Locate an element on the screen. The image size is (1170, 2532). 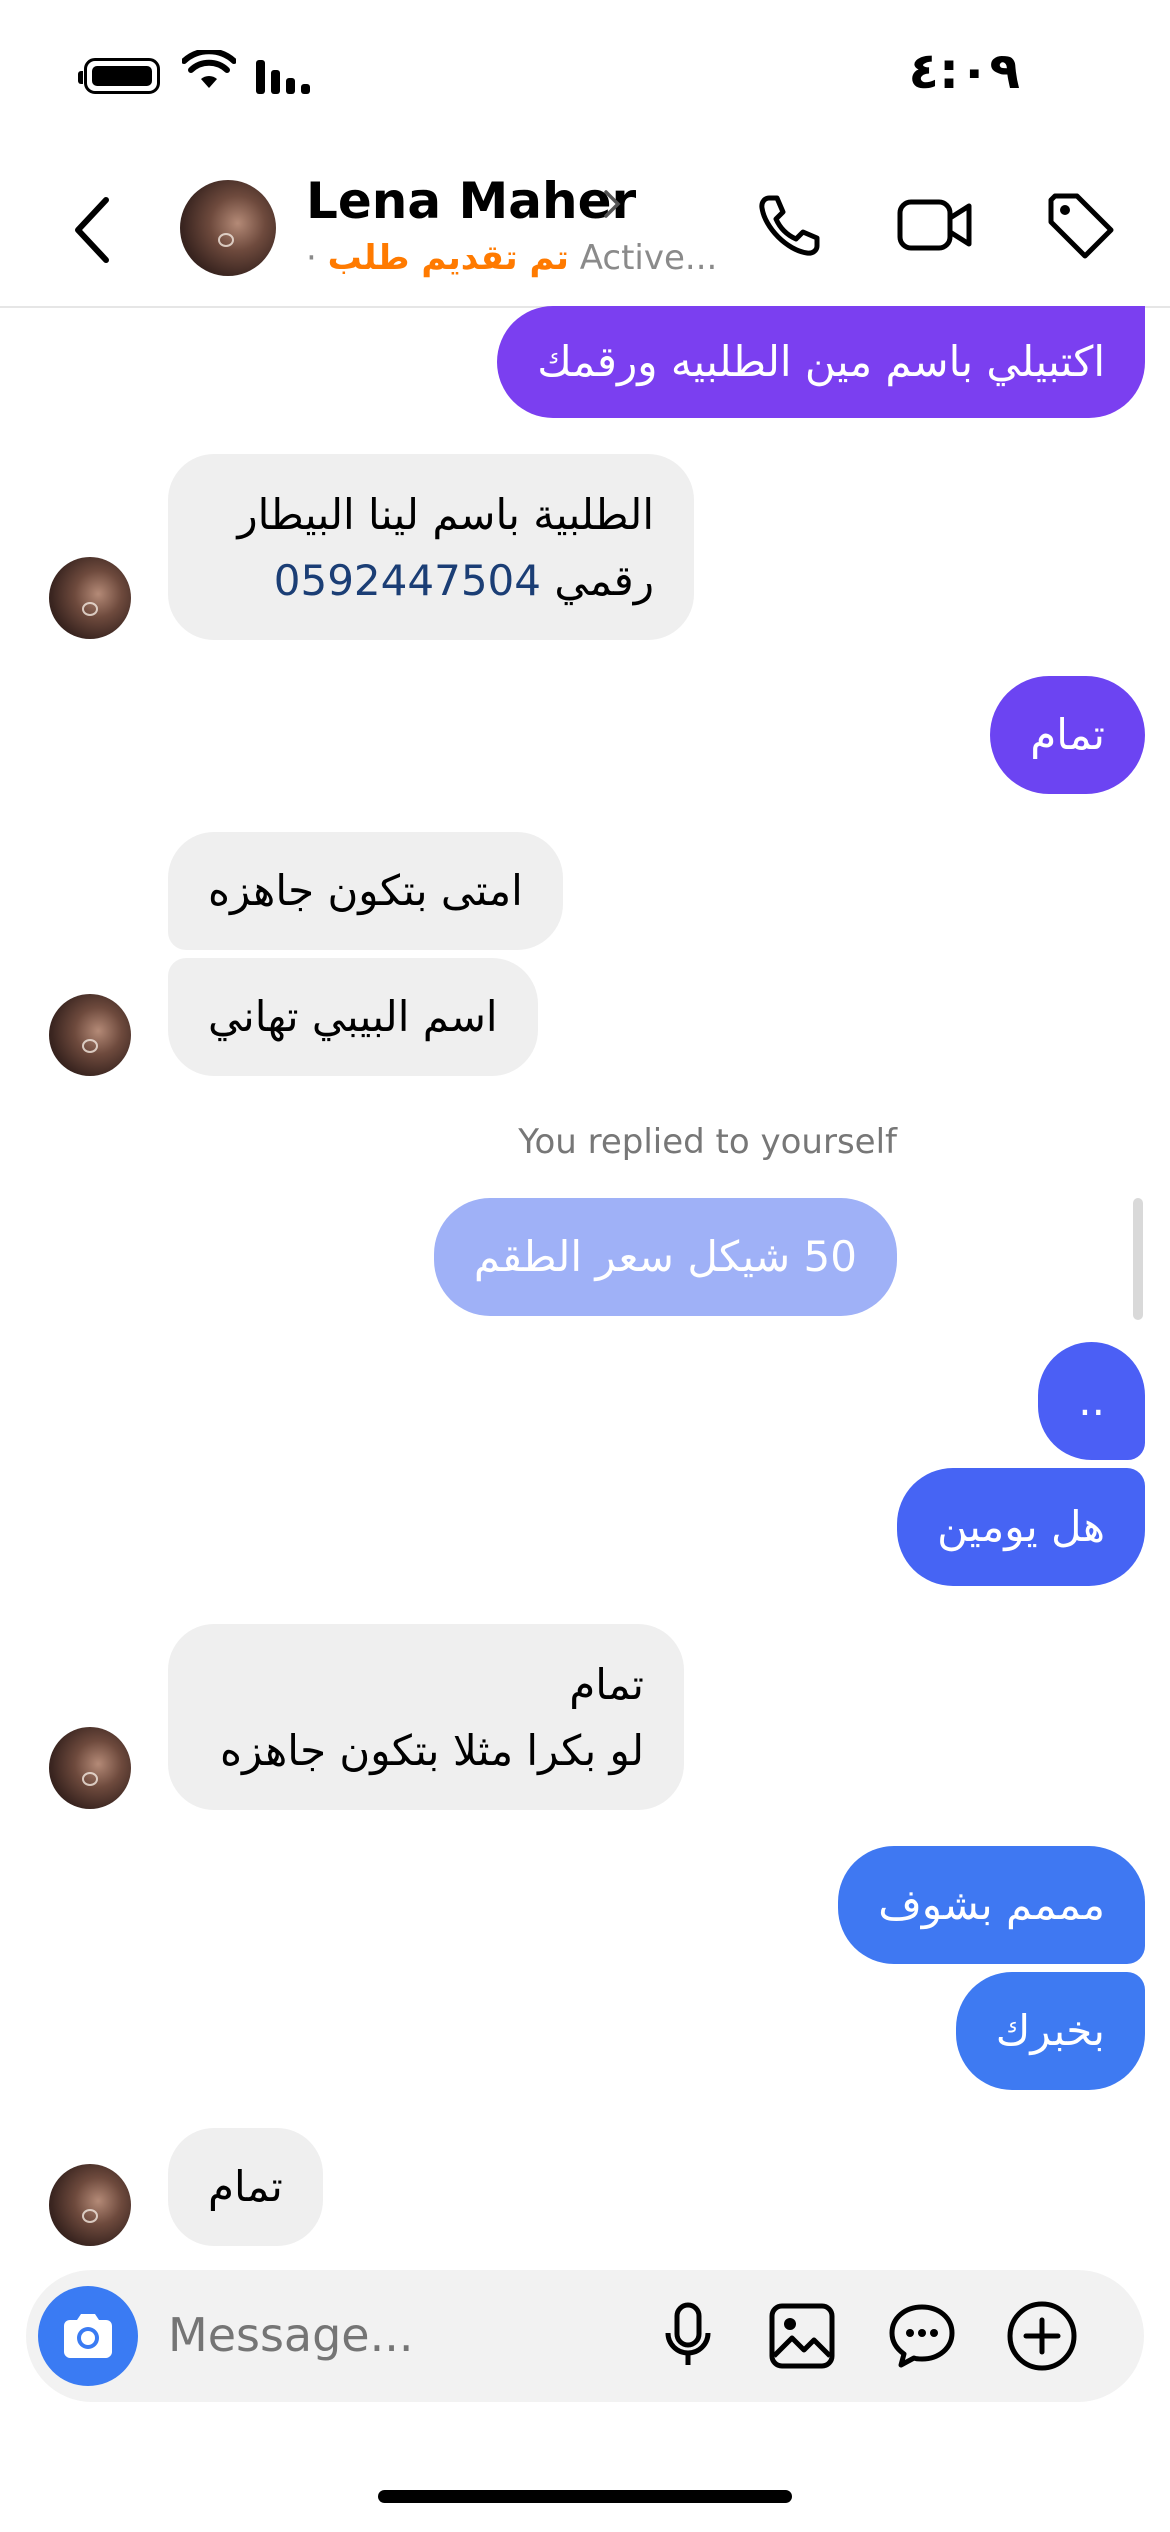
signal-icon is located at coordinates (283, 77).